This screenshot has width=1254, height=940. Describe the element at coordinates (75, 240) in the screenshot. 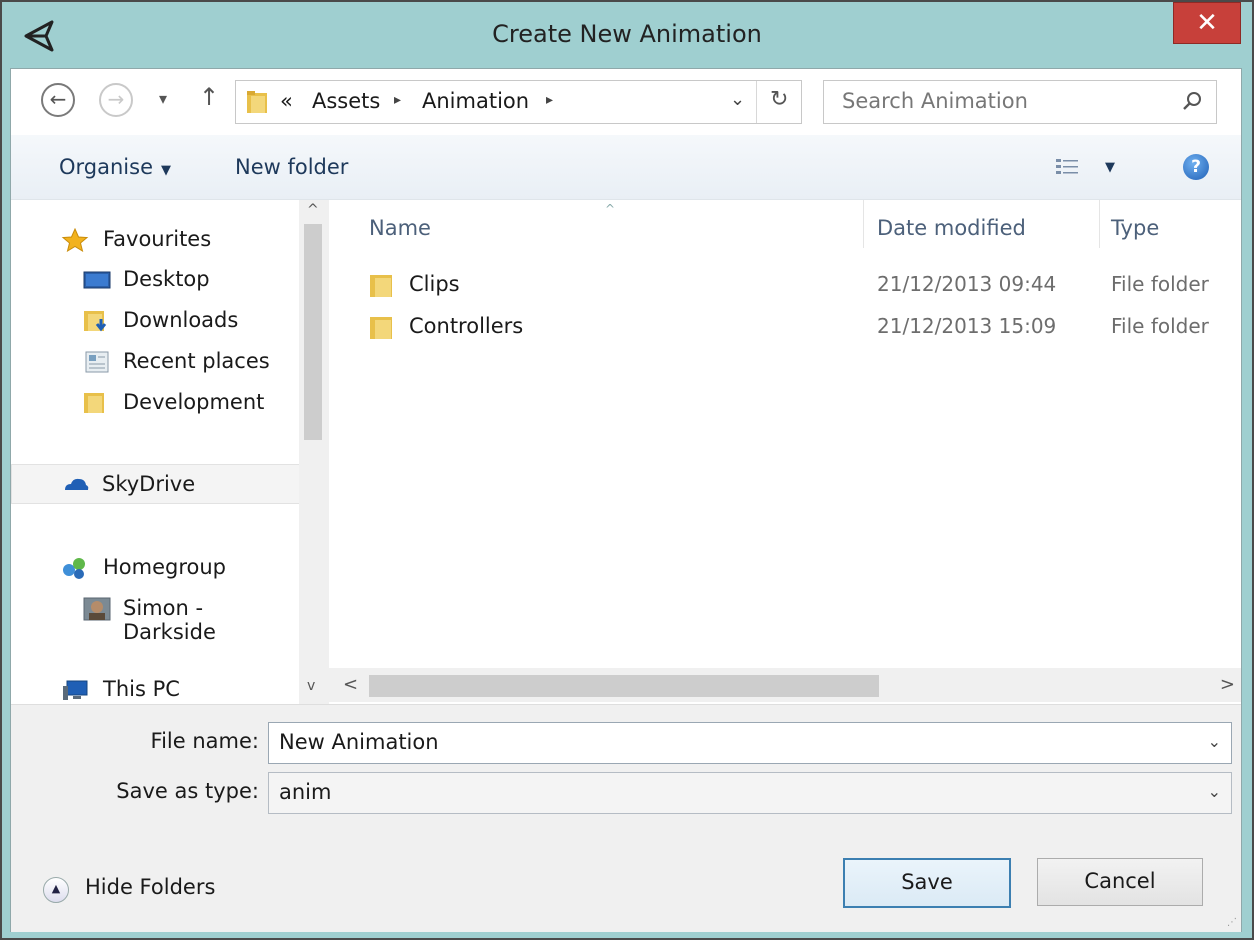

I see `star-icon` at that location.